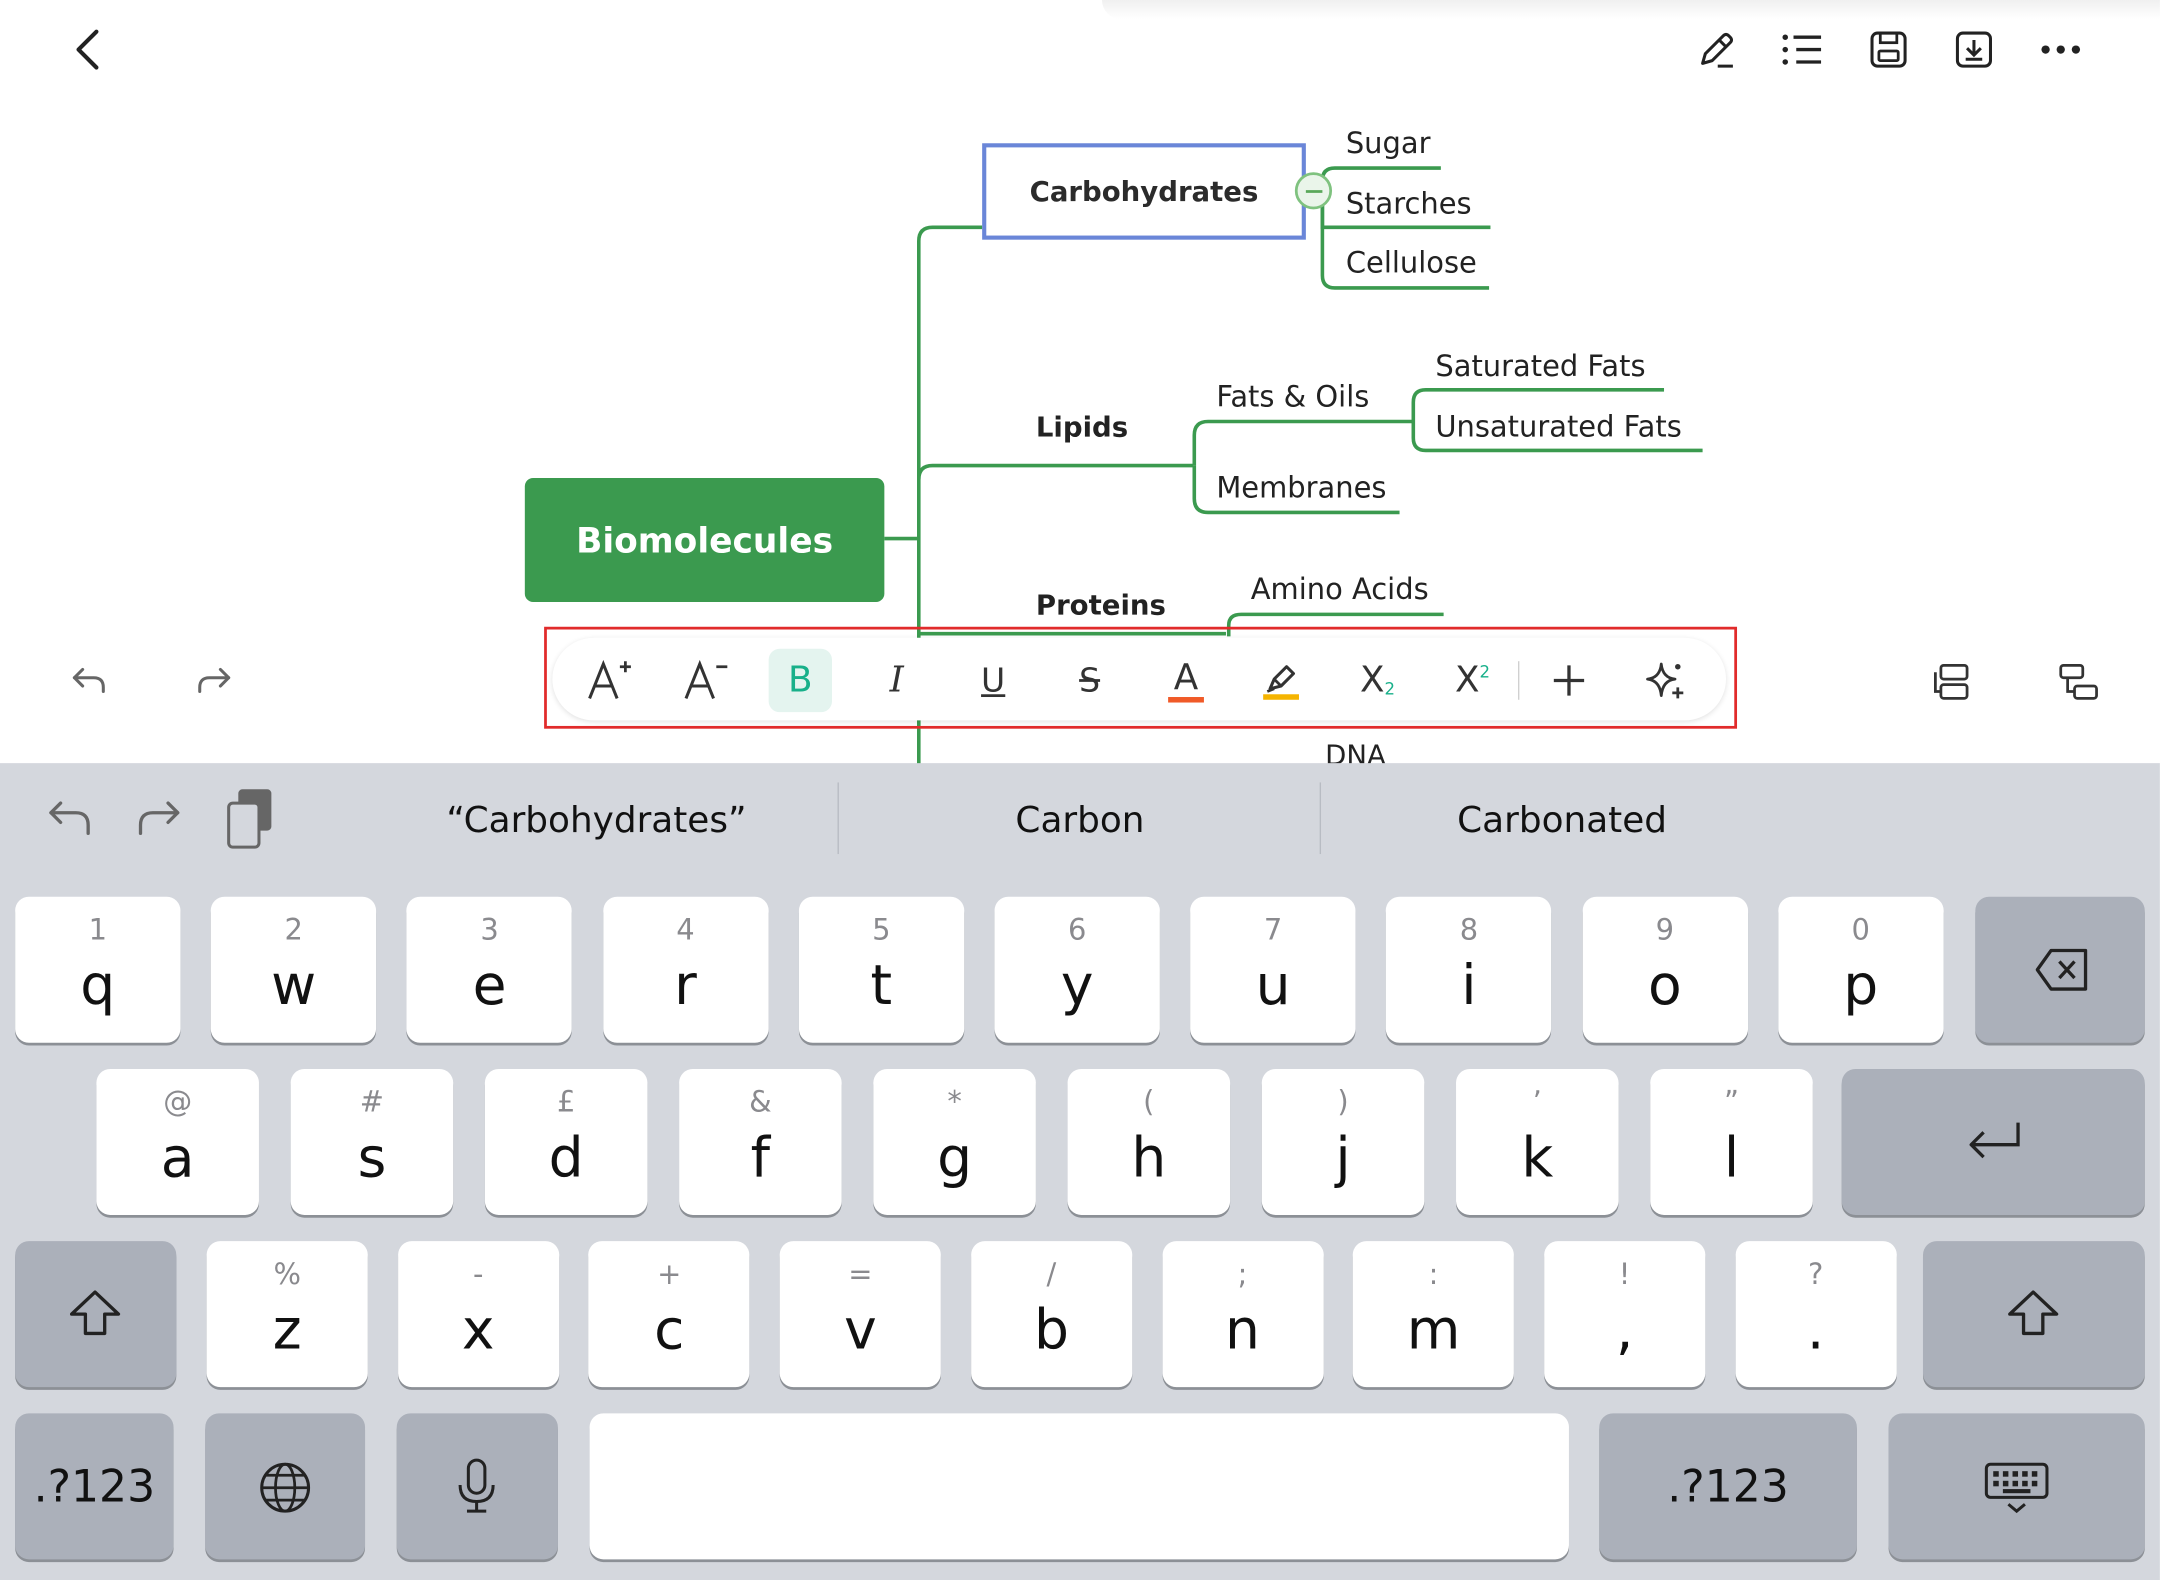 The height and width of the screenshot is (1580, 2160). I want to click on letter-key: 7u, so click(1273, 969).